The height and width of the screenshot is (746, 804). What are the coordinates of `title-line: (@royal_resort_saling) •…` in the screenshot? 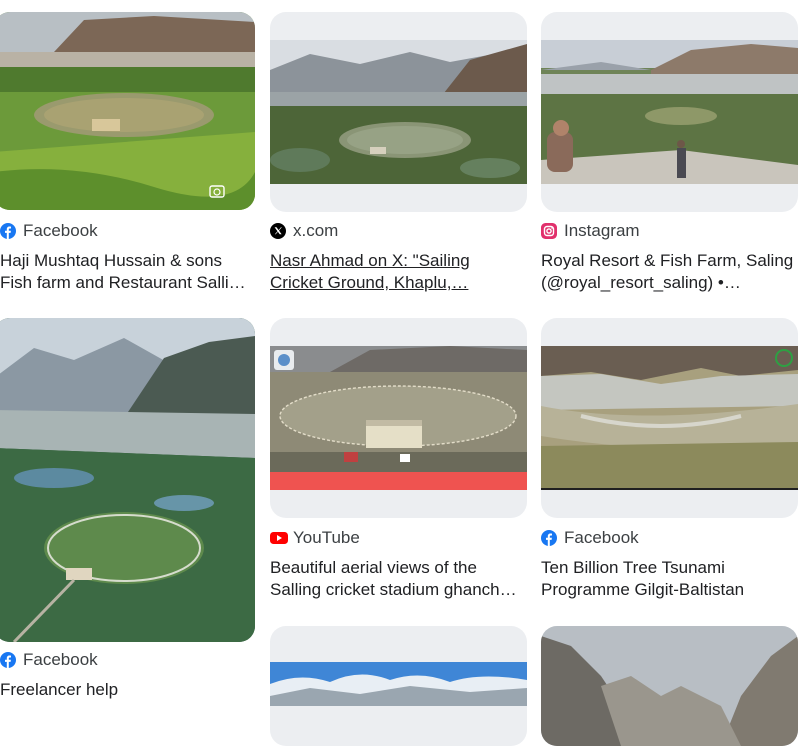 It's located at (641, 282).